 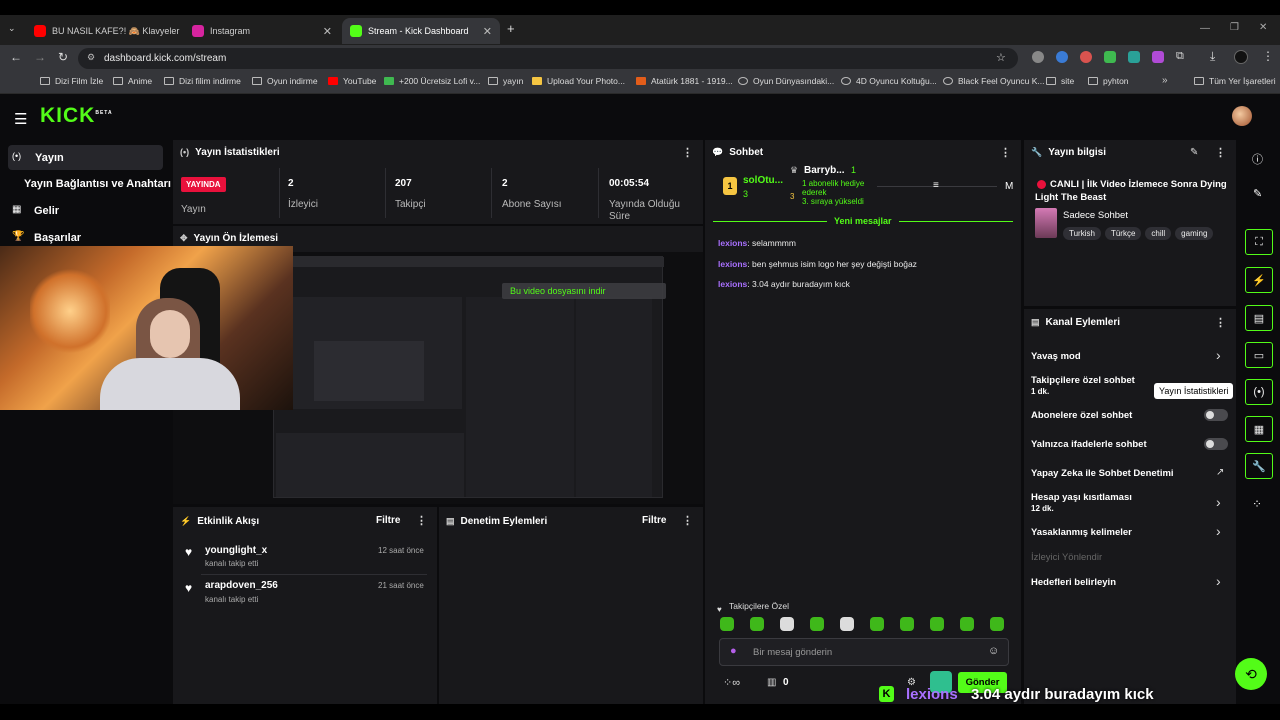 What do you see at coordinates (16, 57) in the screenshot?
I see `back-icon: ←` at bounding box center [16, 57].